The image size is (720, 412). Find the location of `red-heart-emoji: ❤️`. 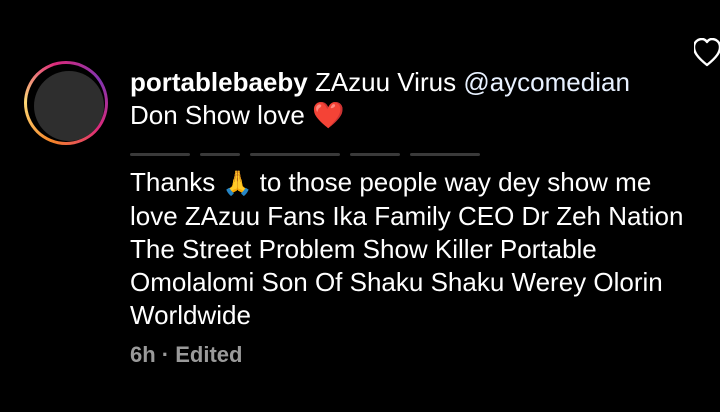

red-heart-emoji: ❤️ is located at coordinates (328, 115).